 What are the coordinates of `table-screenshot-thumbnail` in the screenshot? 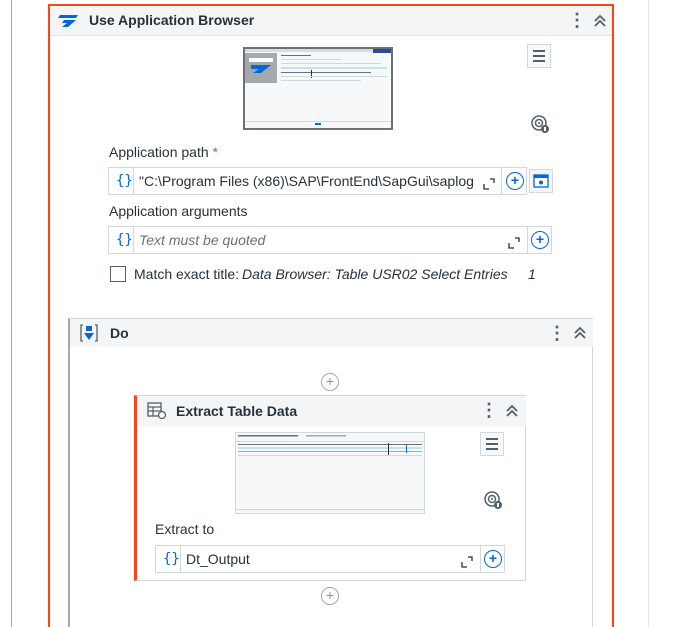 It's located at (330, 473).